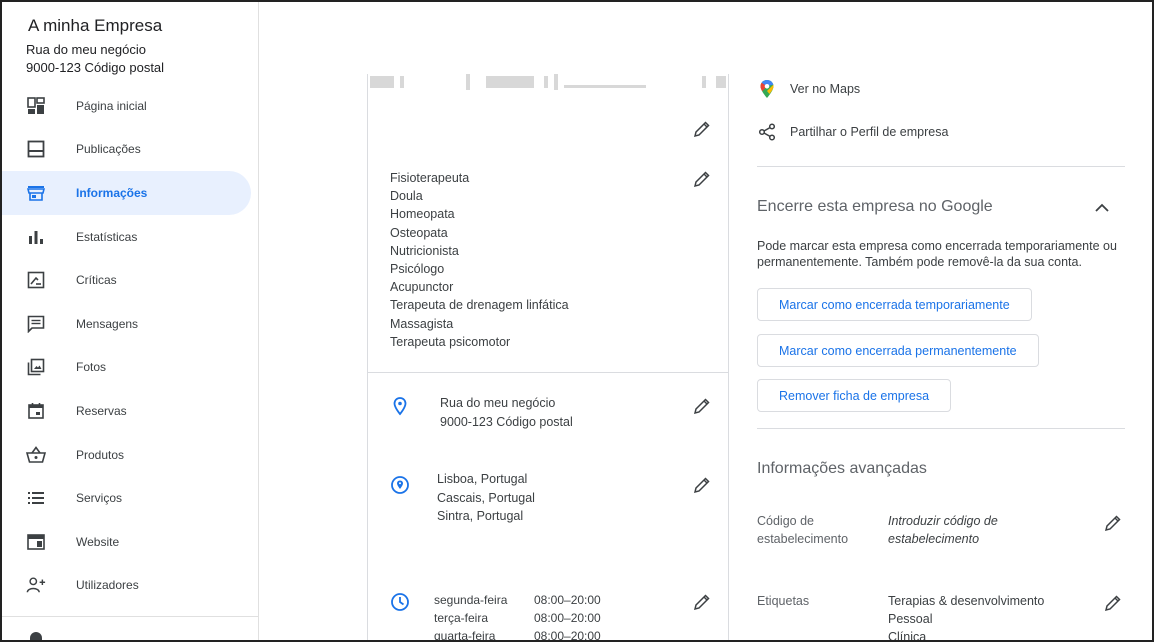 The height and width of the screenshot is (642, 1154). I want to click on sidebar-item-label: Estatísticas, so click(107, 236).